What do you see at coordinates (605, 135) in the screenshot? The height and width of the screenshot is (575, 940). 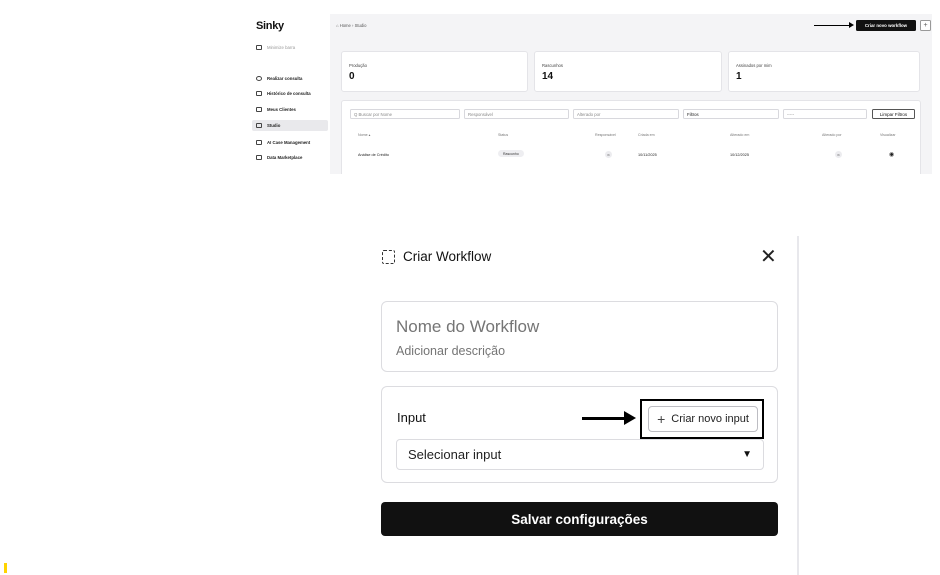 I see `col-responsavel: Responsável` at bounding box center [605, 135].